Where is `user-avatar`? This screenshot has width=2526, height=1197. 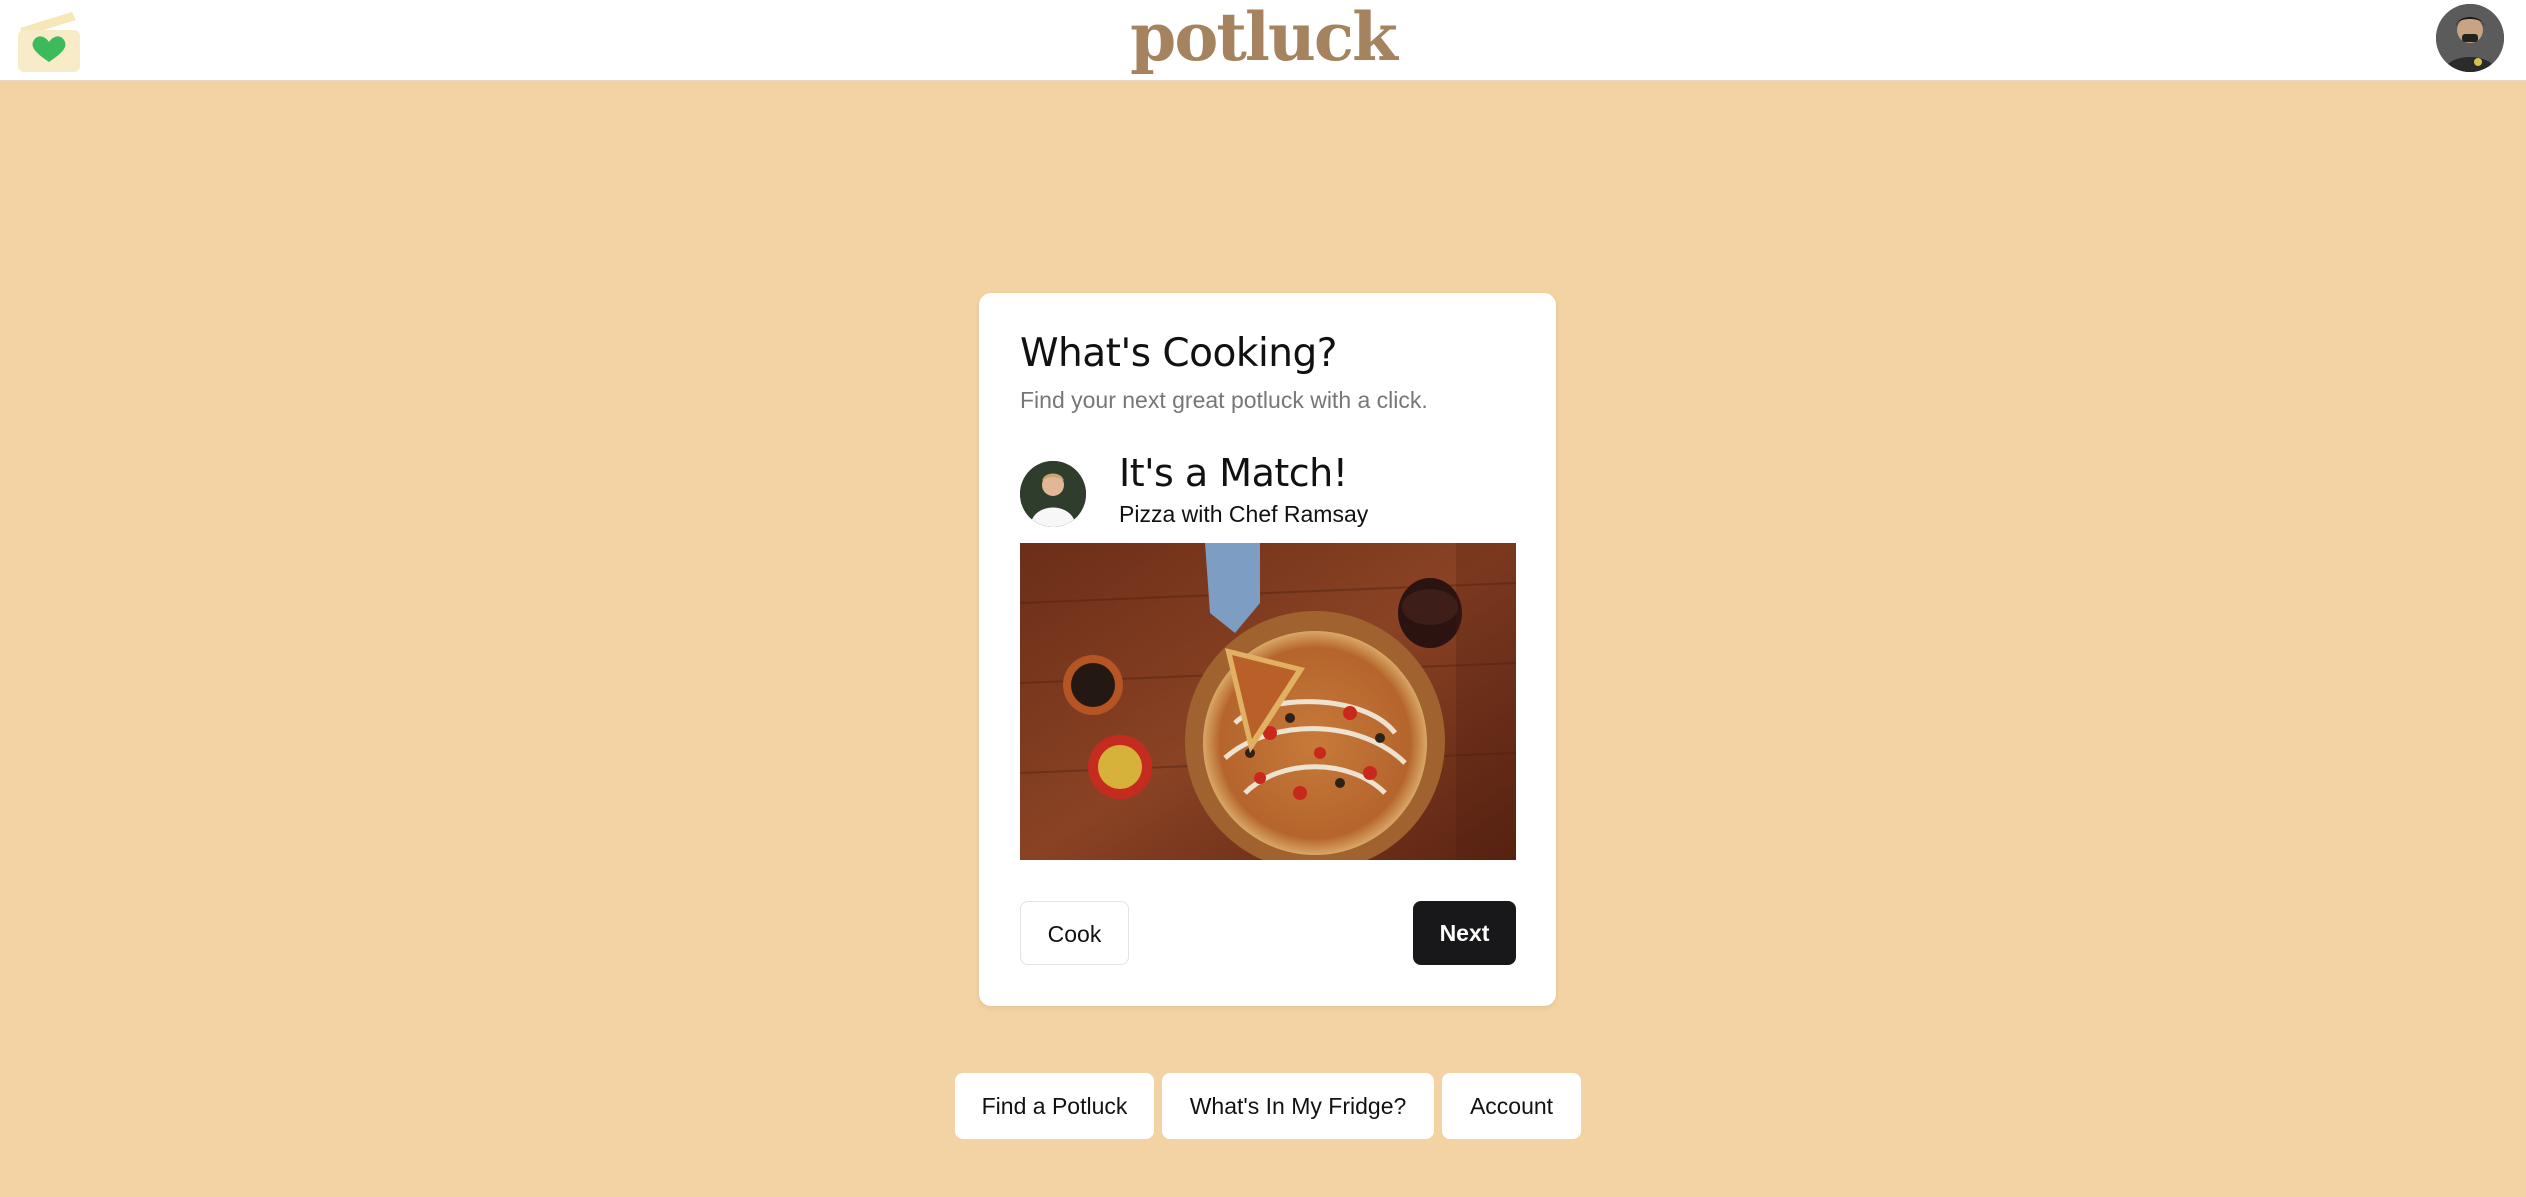 user-avatar is located at coordinates (2470, 38).